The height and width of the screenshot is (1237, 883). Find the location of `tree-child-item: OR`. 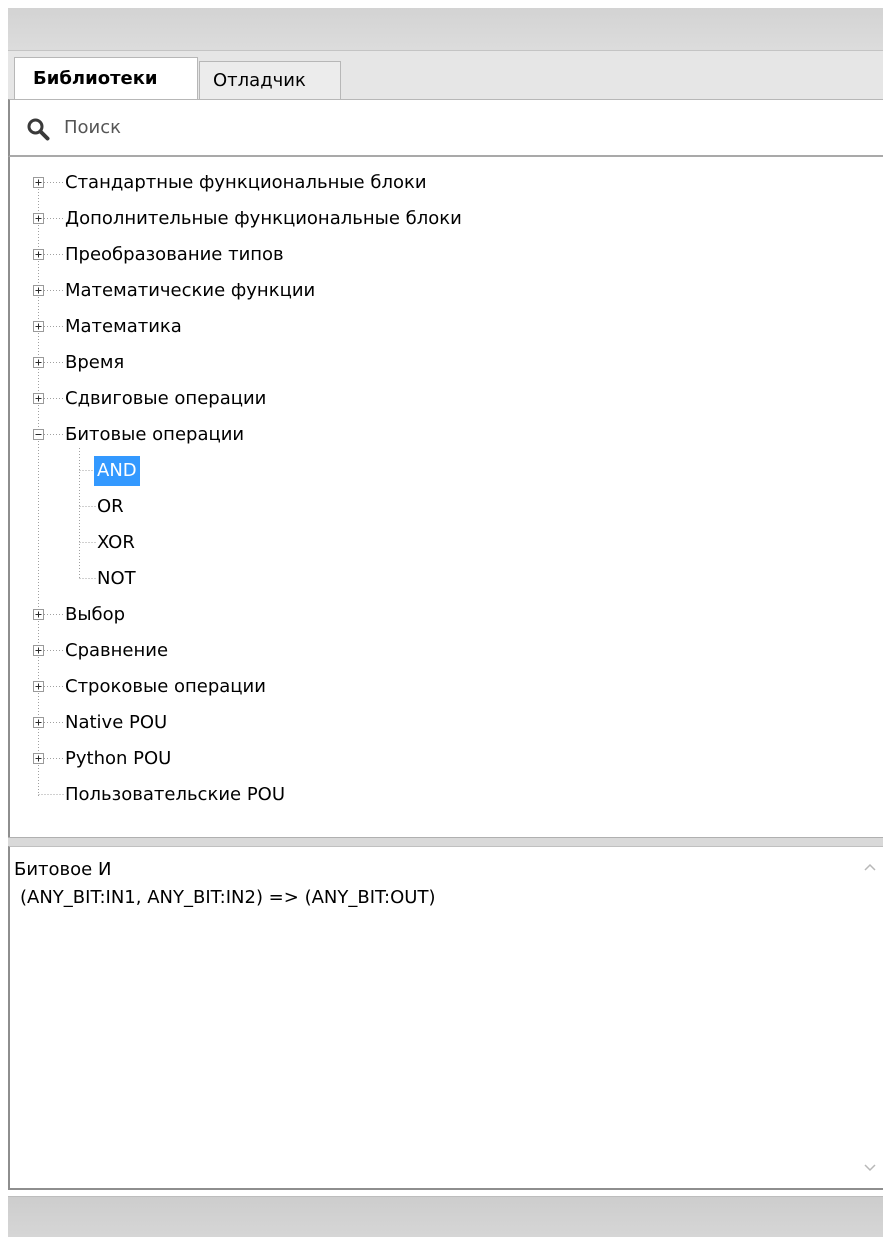

tree-child-item: OR is located at coordinates (110, 507).